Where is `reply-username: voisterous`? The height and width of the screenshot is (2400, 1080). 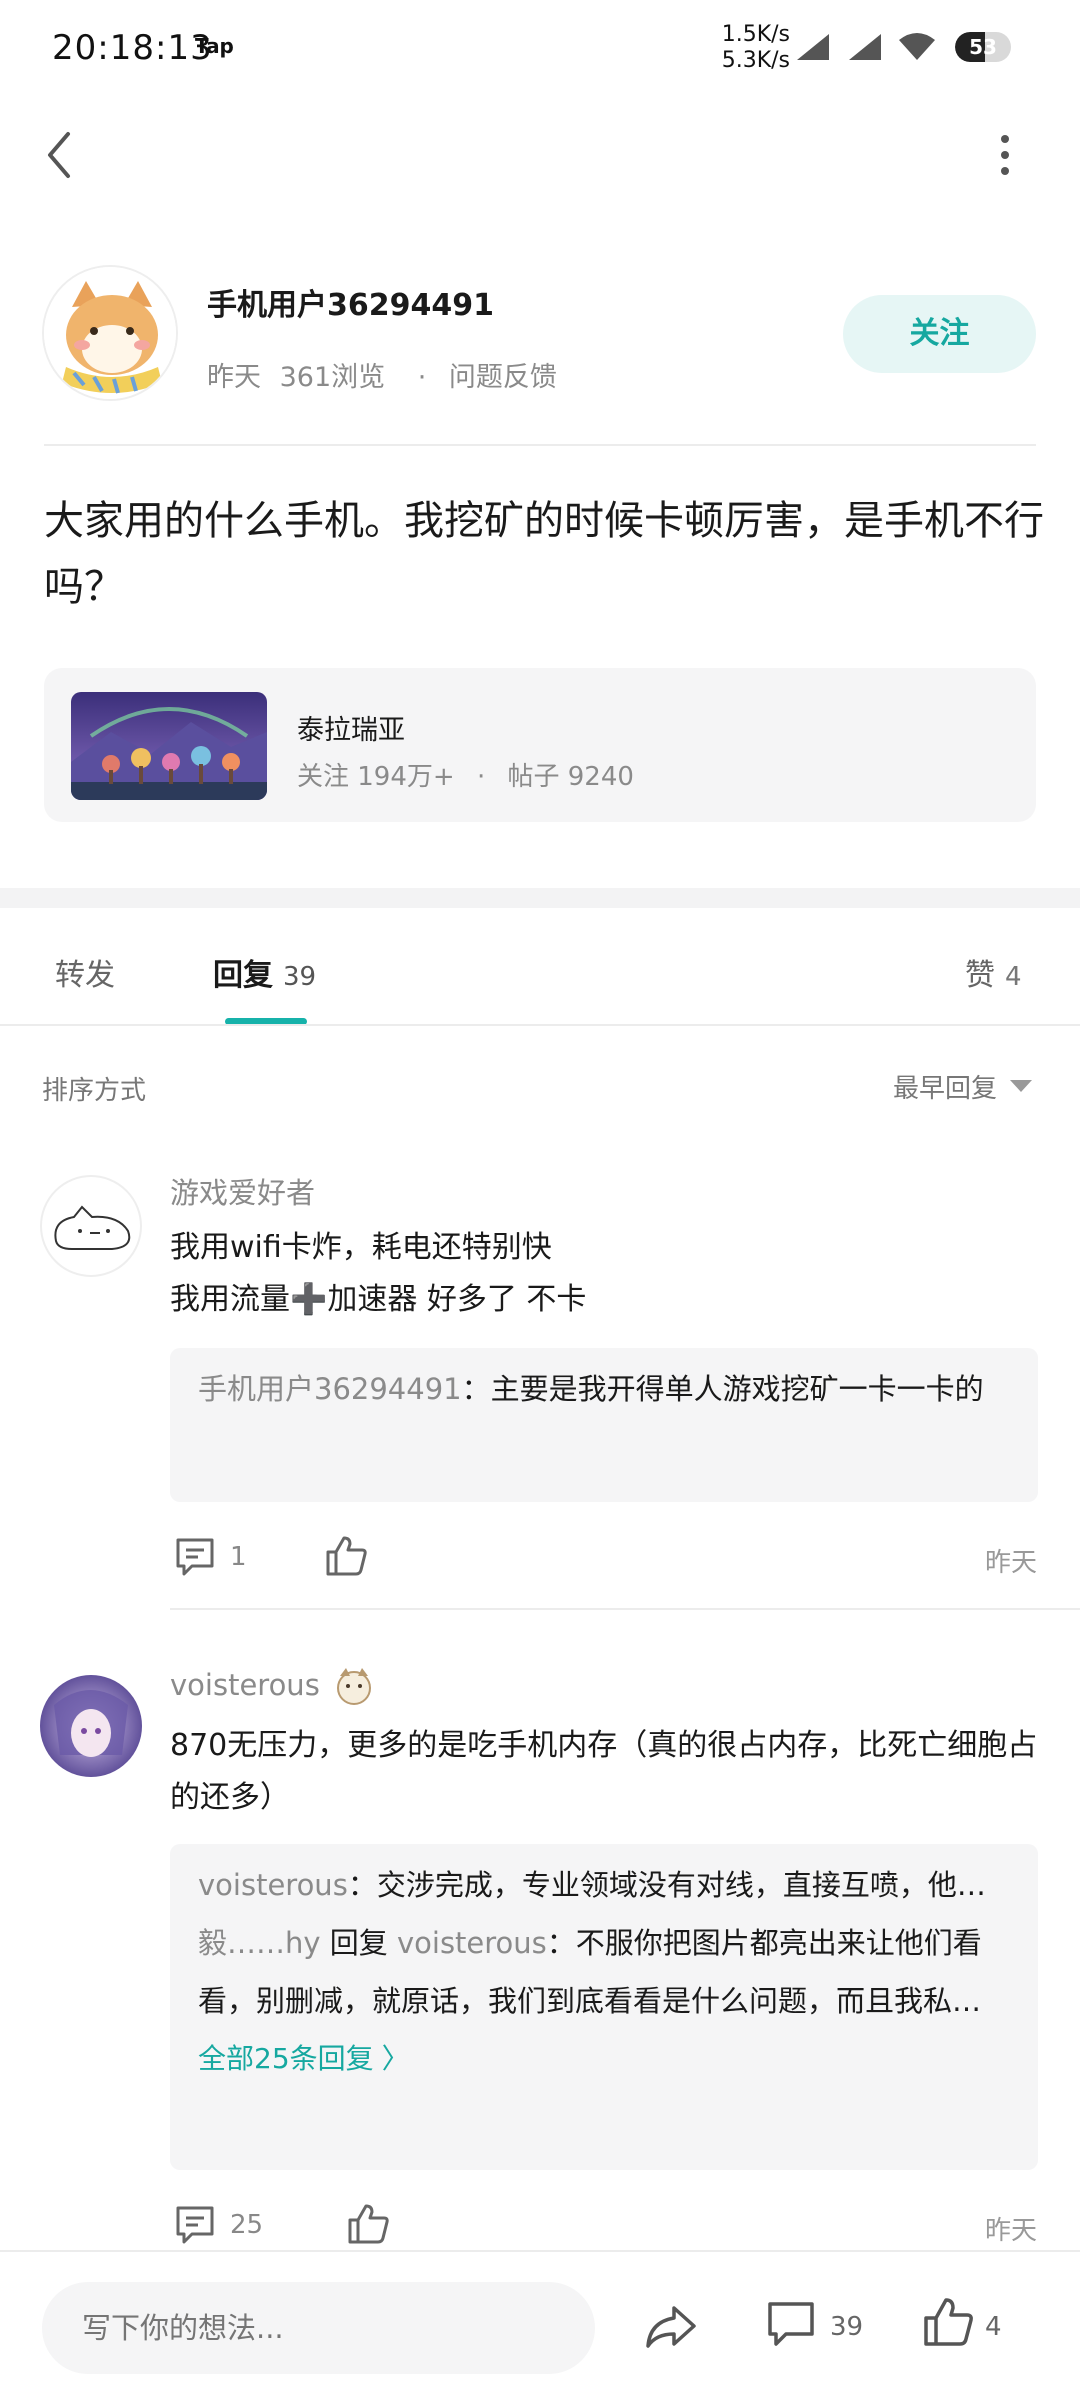
reply-username: voisterous is located at coordinates (273, 1885).